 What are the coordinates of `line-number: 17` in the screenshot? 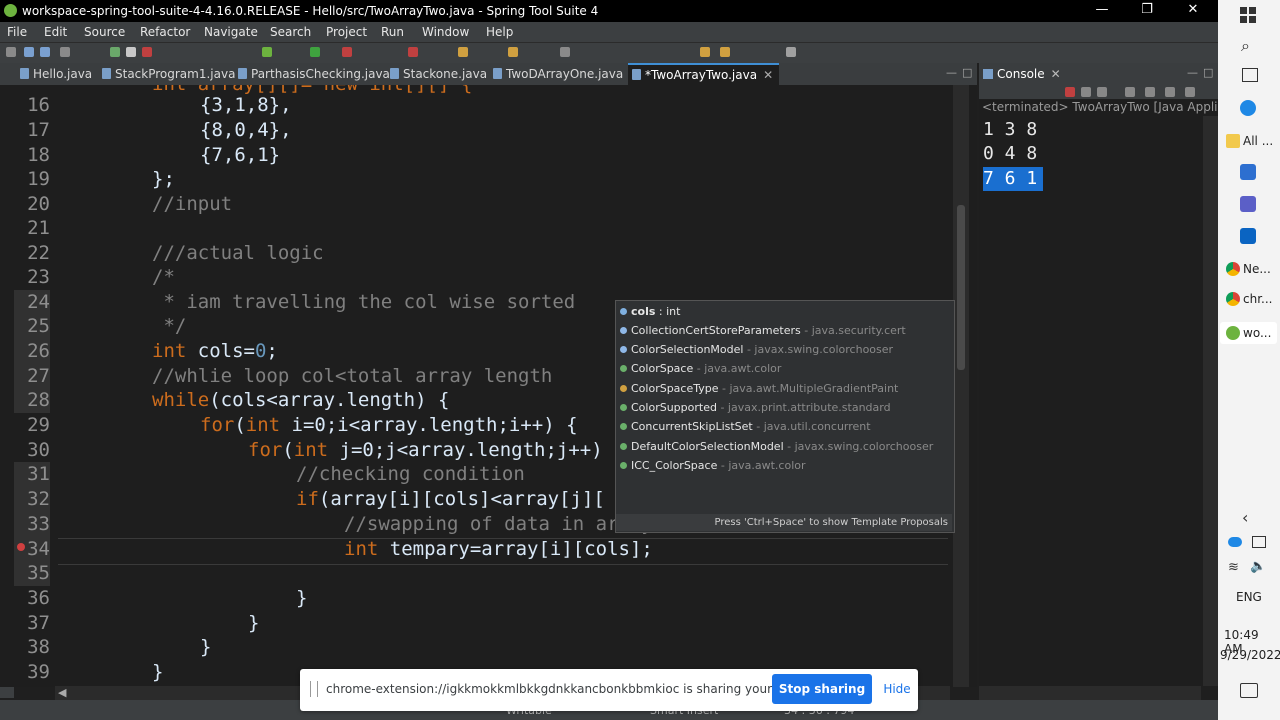 It's located at (38, 130).